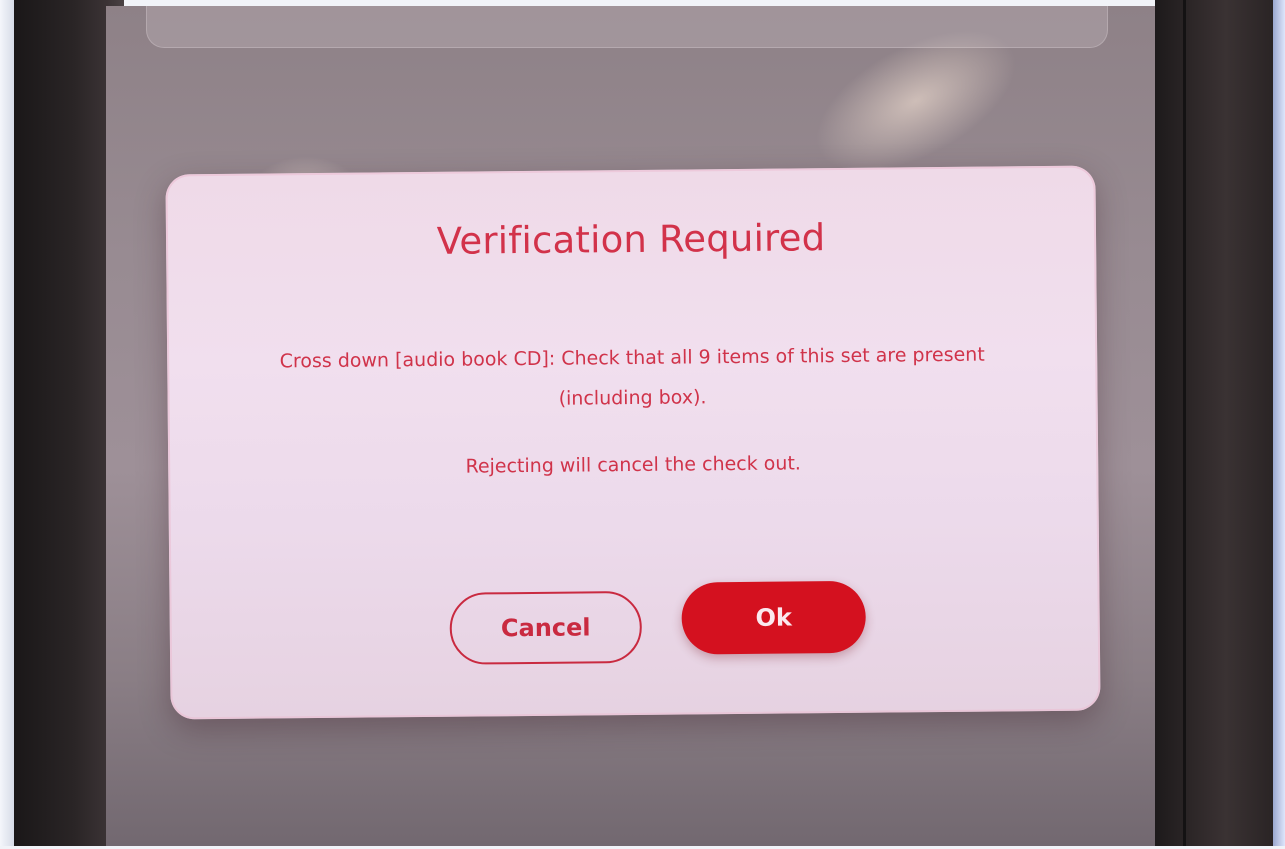 The image size is (1285, 849). I want to click on cancel-button-label: Cancel, so click(545, 628).